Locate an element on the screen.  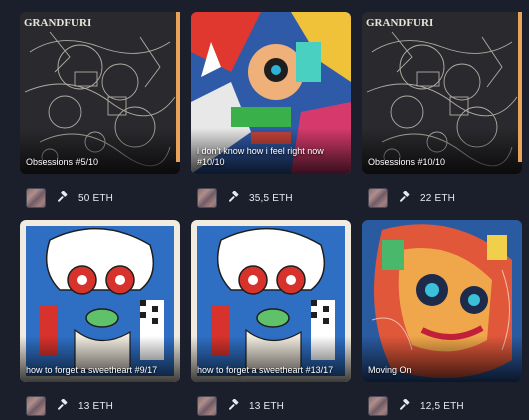
nft-artwork: i don't know how i feel right now #10/10 is located at coordinates (271, 93).